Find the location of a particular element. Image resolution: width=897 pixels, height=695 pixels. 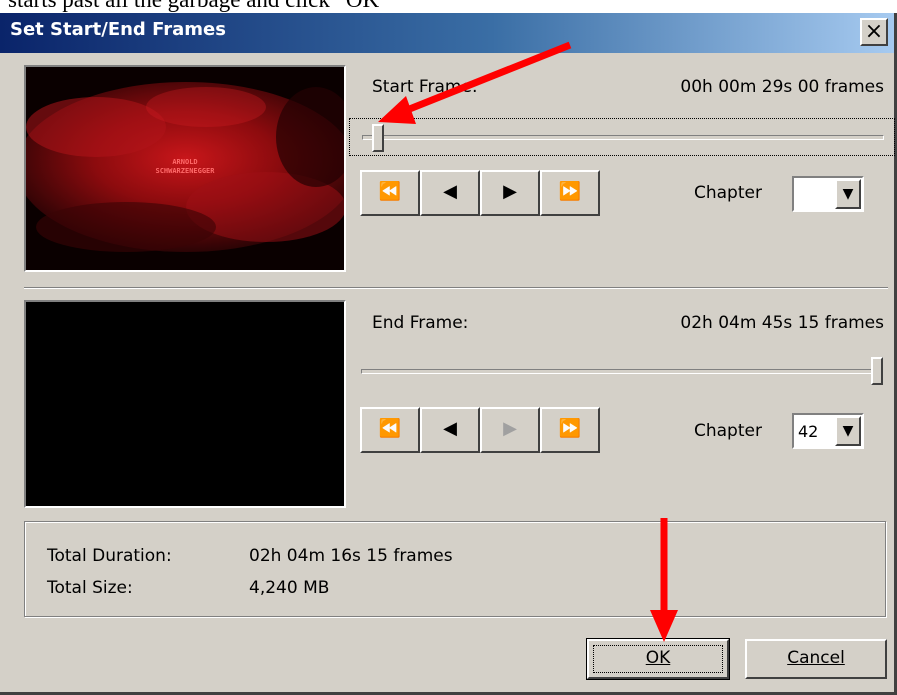

start-preview-image: ARNOLD SCHWARZENEGGER is located at coordinates (185, 168).